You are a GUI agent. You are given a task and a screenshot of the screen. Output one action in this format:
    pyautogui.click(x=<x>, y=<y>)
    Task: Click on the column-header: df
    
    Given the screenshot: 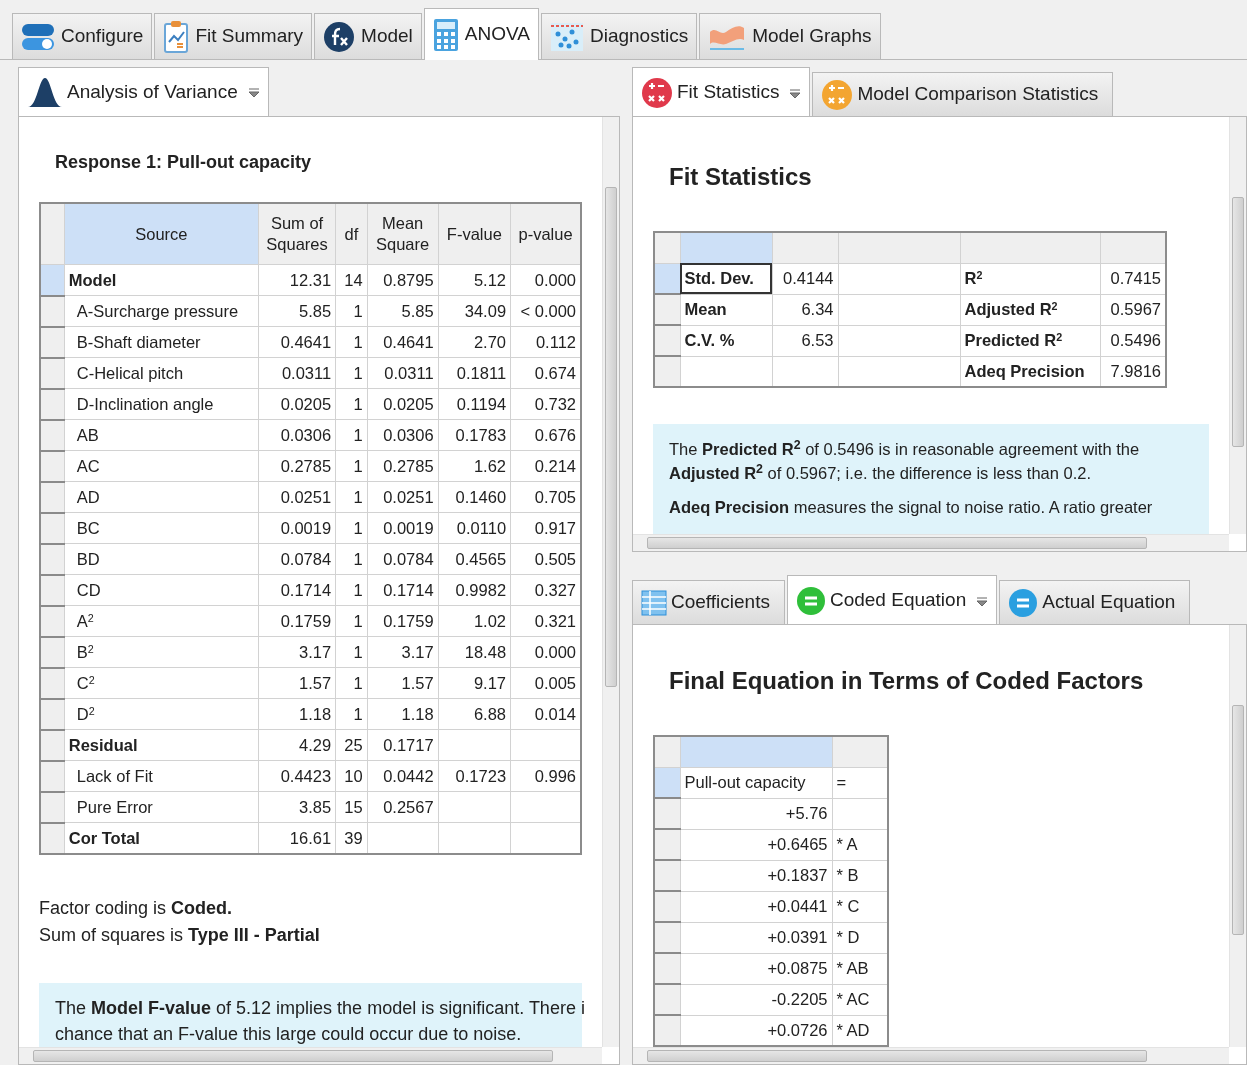 What is the action you would take?
    pyautogui.click(x=351, y=233)
    